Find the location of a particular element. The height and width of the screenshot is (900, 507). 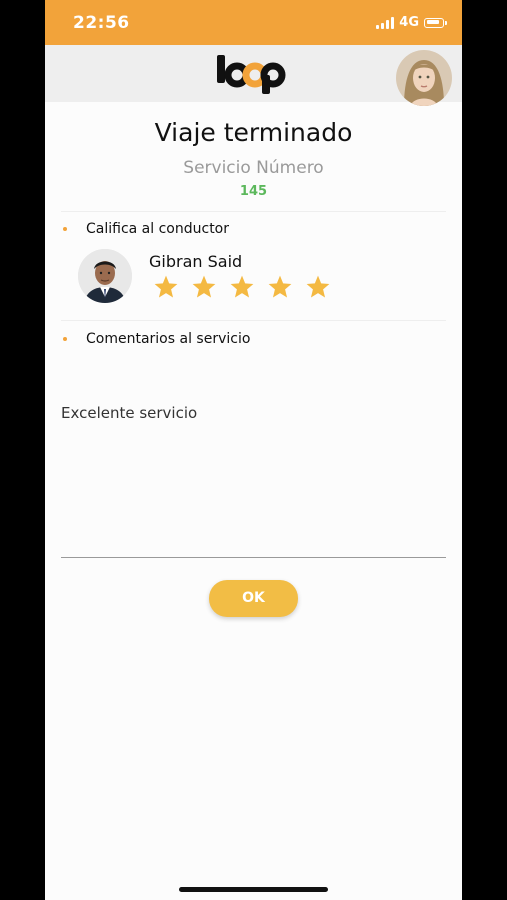

battery-icon is located at coordinates (435, 22).